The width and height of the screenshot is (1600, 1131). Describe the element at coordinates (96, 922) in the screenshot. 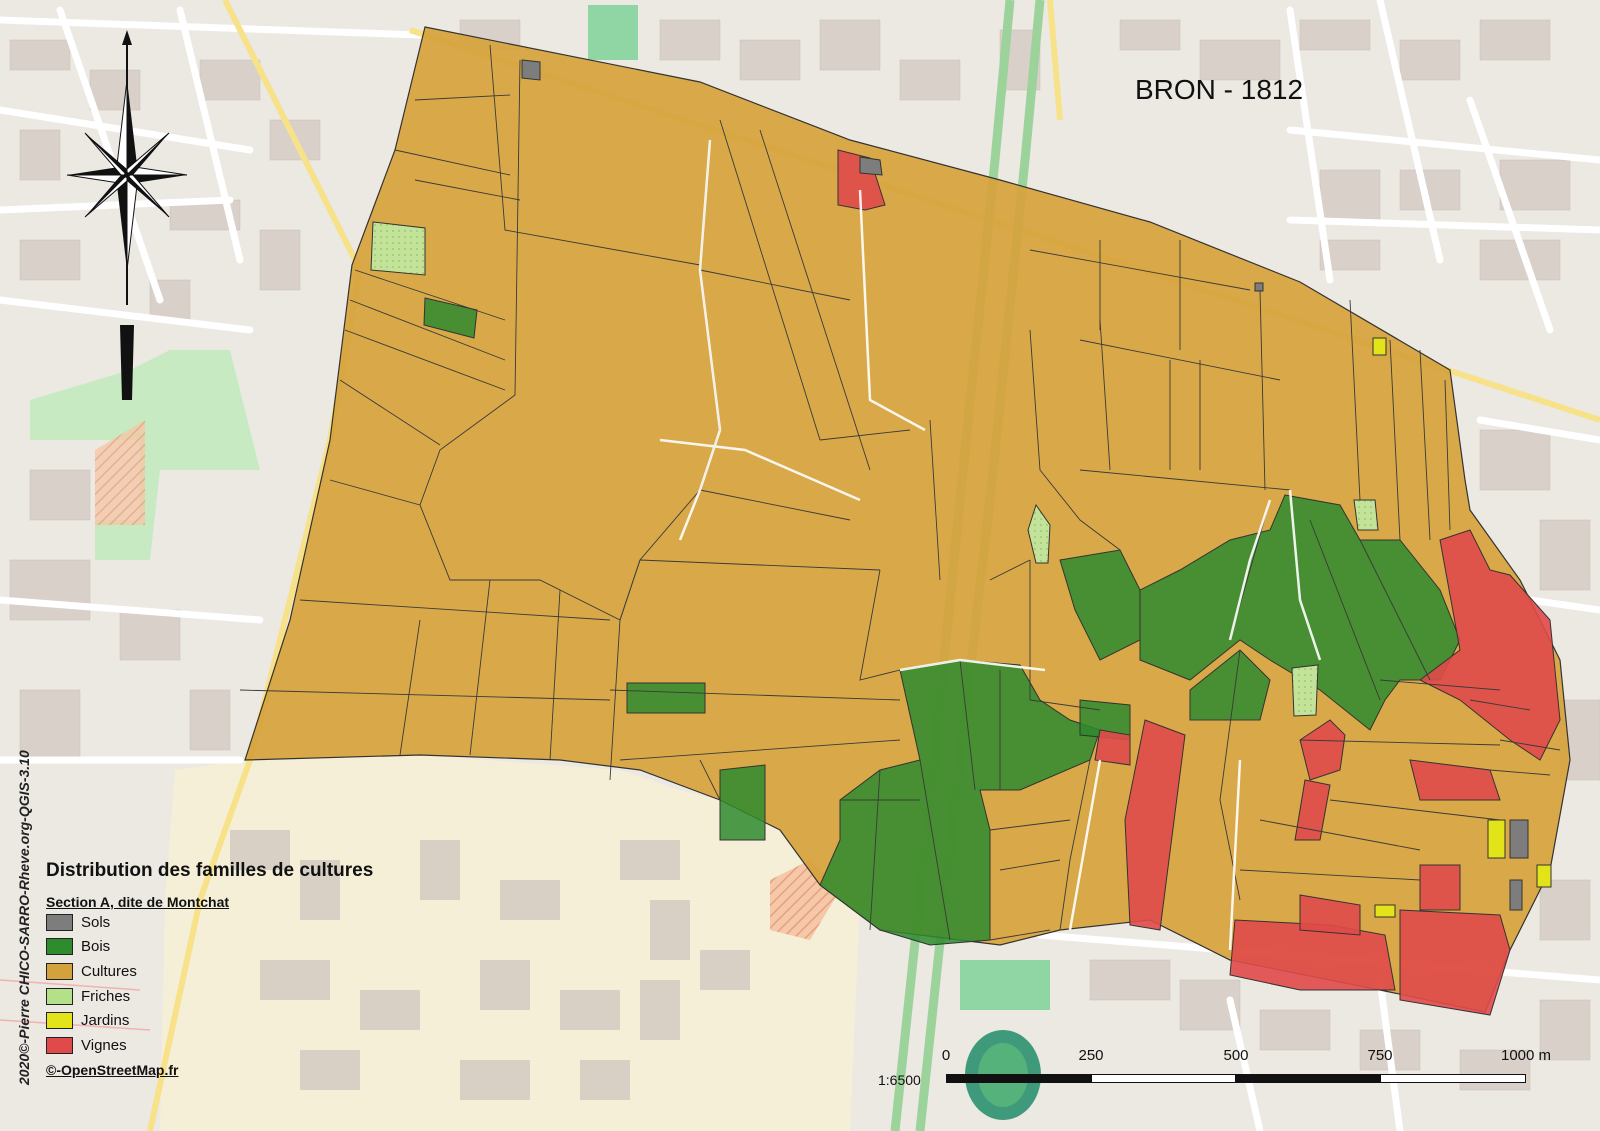

I see `legend-label: Sols` at that location.